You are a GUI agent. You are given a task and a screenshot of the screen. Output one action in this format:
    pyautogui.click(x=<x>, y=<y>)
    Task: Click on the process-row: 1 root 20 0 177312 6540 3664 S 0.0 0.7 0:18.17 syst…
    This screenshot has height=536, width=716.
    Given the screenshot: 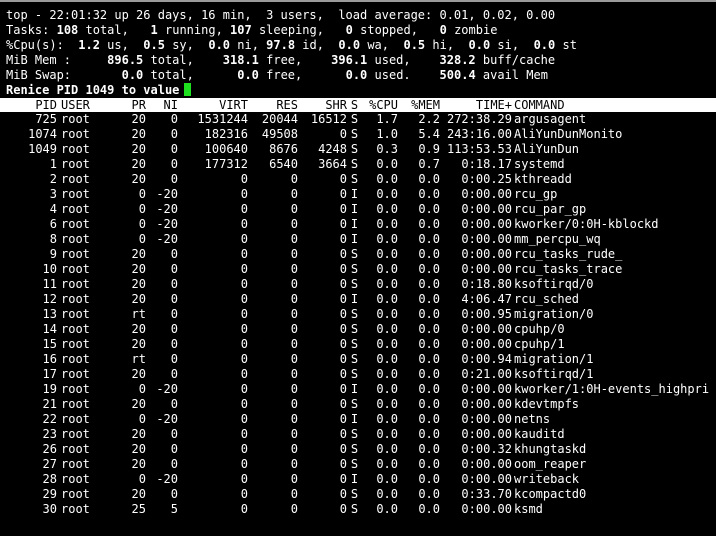 What is the action you would take?
    pyautogui.click(x=361, y=164)
    